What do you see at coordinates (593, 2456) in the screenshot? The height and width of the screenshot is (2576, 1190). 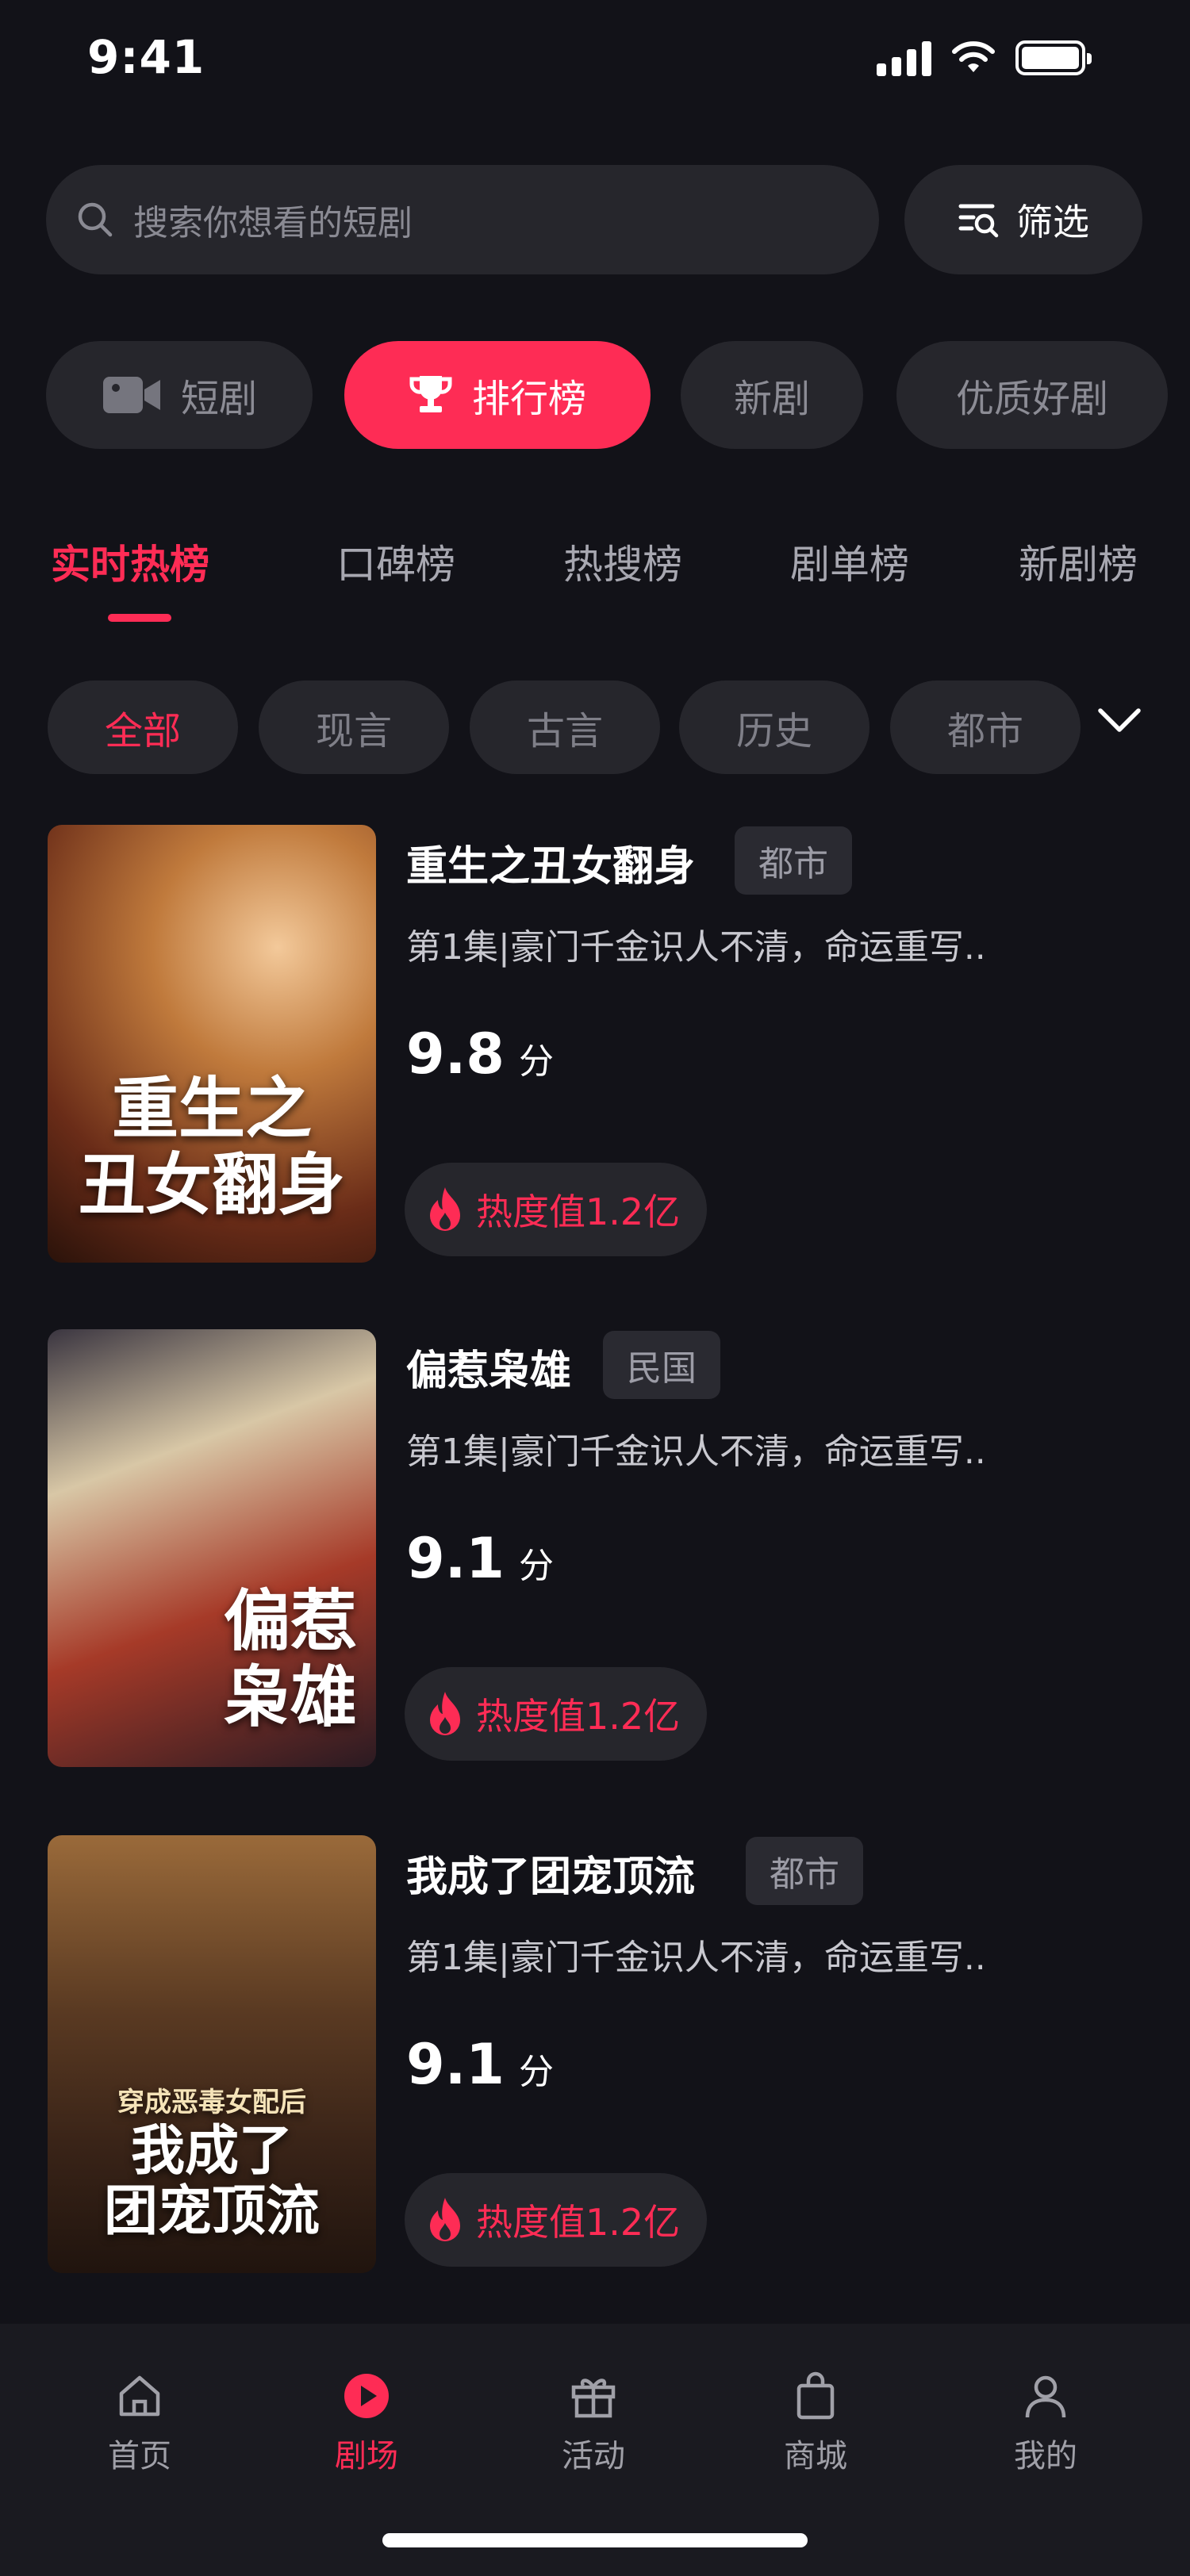 I see `nav-label: 活动` at bounding box center [593, 2456].